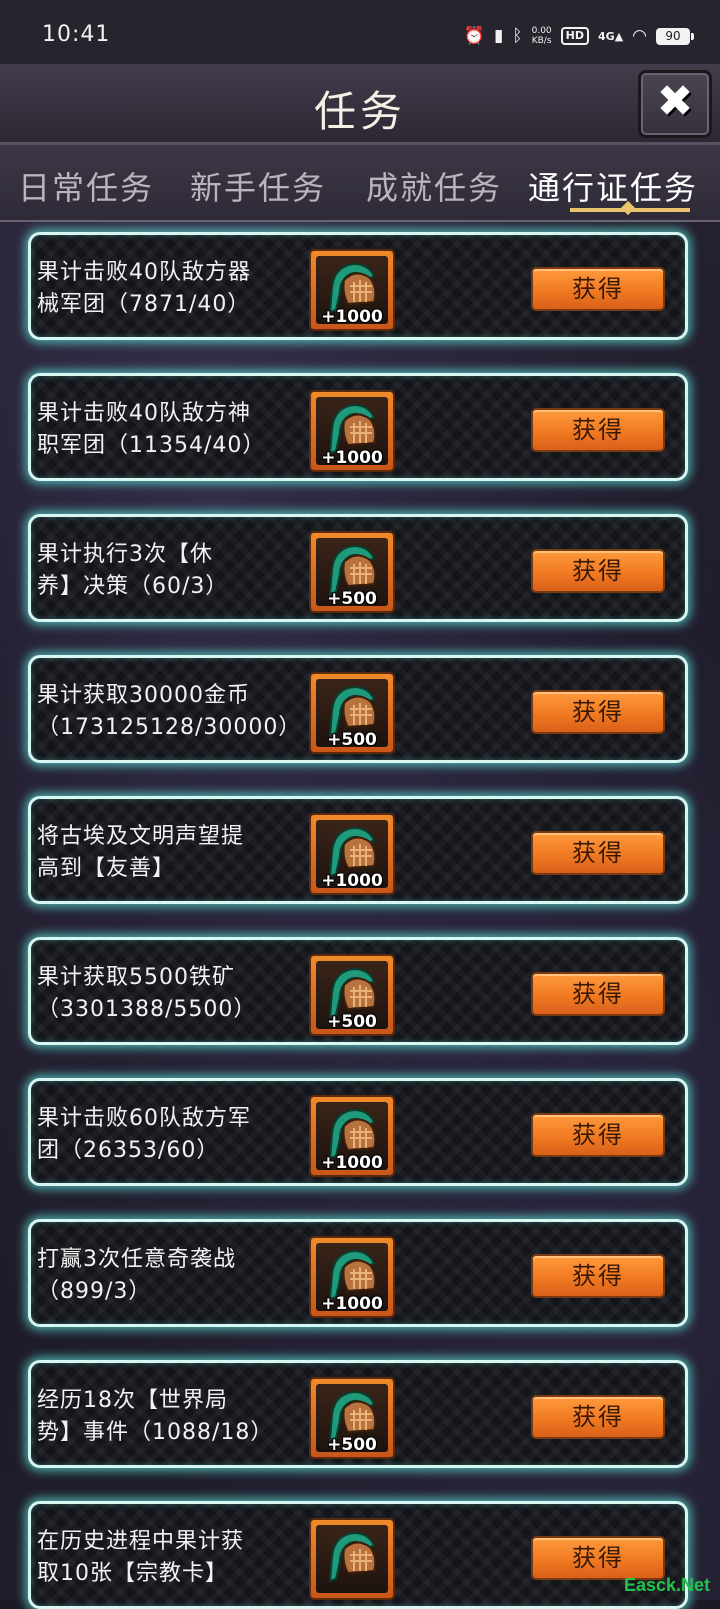 The width and height of the screenshot is (720, 1609). I want to click on task-line-1: 果计击败40队敌方器, so click(144, 272).